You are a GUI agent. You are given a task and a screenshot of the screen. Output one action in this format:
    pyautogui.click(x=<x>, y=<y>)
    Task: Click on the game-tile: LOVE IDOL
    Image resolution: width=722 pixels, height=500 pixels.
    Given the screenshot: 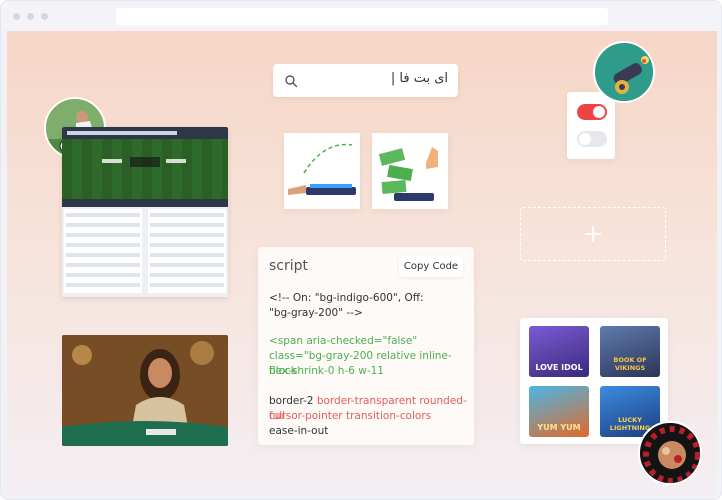 What is the action you would take?
    pyautogui.click(x=559, y=351)
    